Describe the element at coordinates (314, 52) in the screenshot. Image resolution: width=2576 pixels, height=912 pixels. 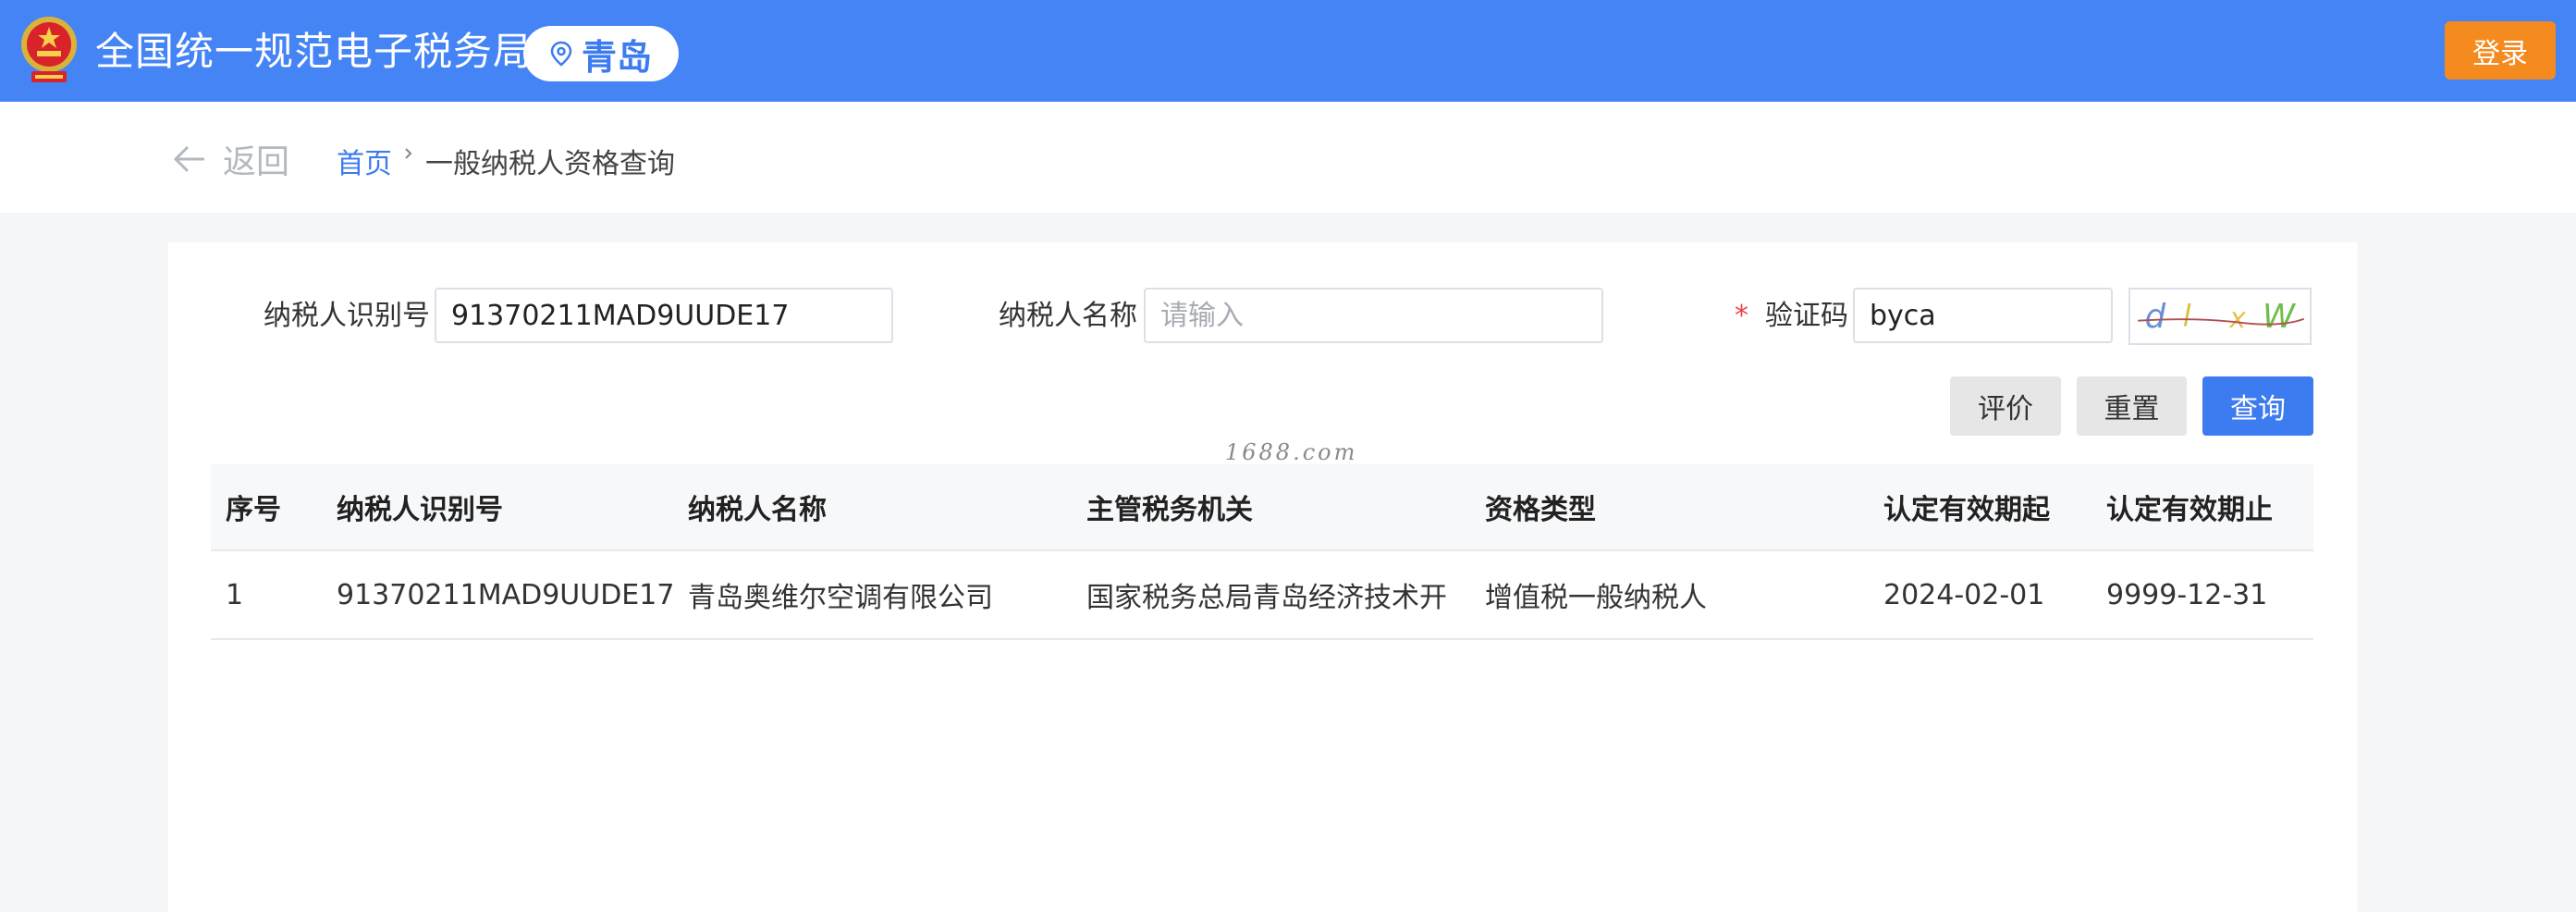
I see `site-title: 全国统一规范电子税务局` at that location.